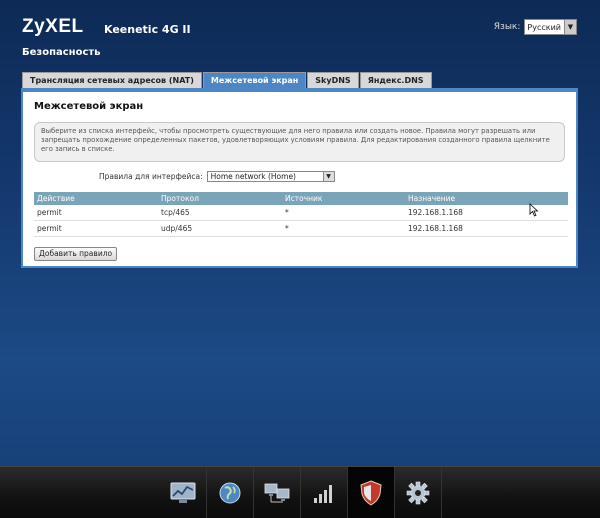 The image size is (600, 518). I want to click on shield-icon, so click(371, 492).